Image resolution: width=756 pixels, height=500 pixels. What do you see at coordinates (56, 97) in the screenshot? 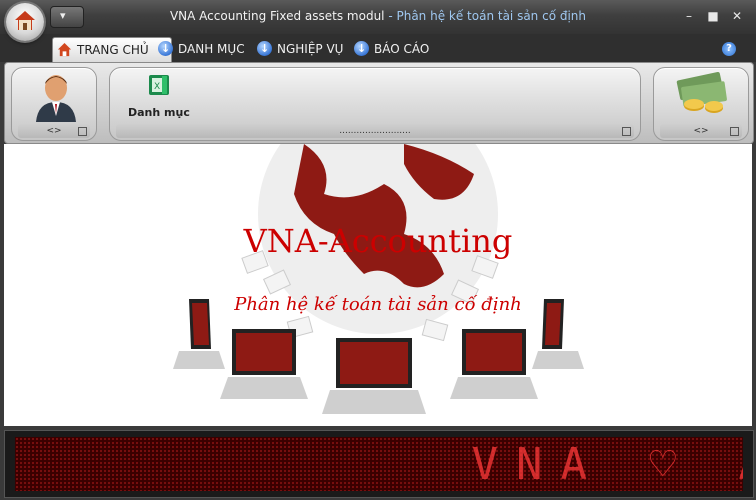
I see `user-icon` at bounding box center [56, 97].